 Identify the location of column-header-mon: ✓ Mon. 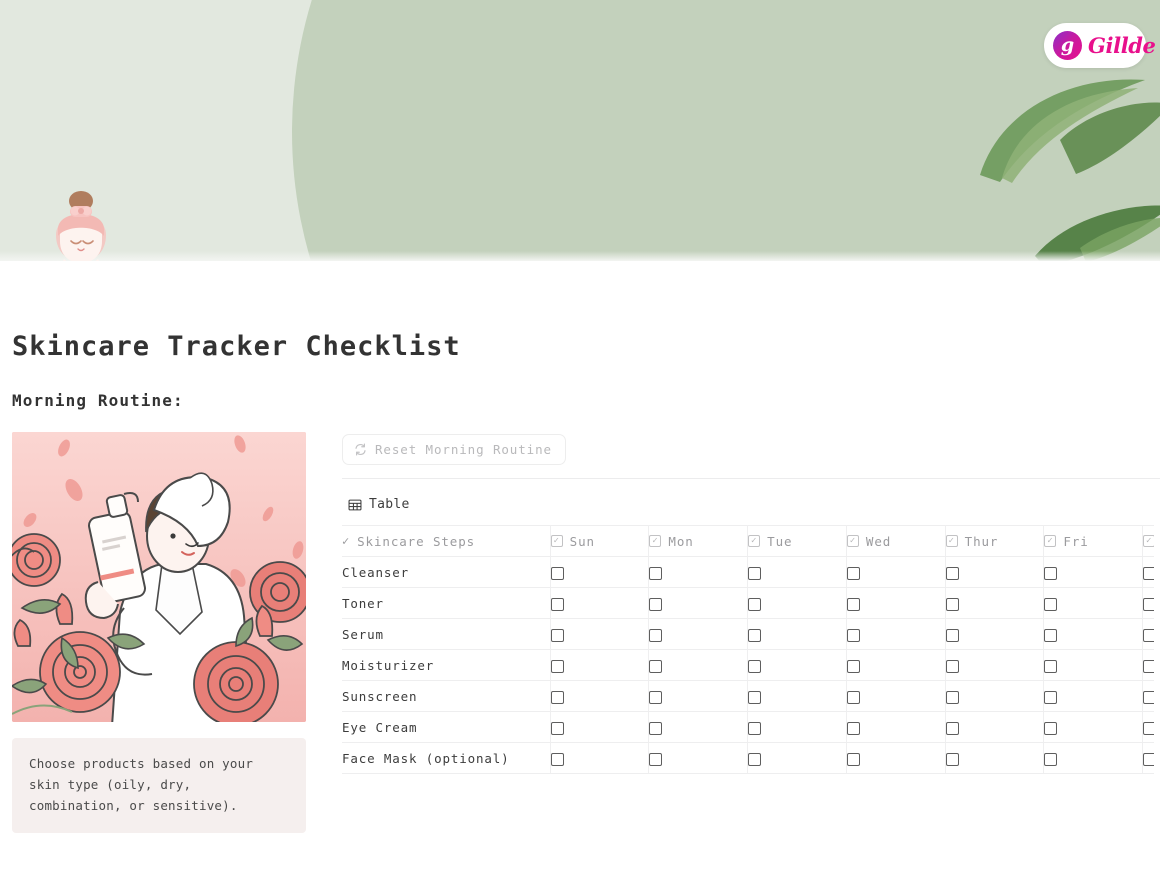
(698, 541).